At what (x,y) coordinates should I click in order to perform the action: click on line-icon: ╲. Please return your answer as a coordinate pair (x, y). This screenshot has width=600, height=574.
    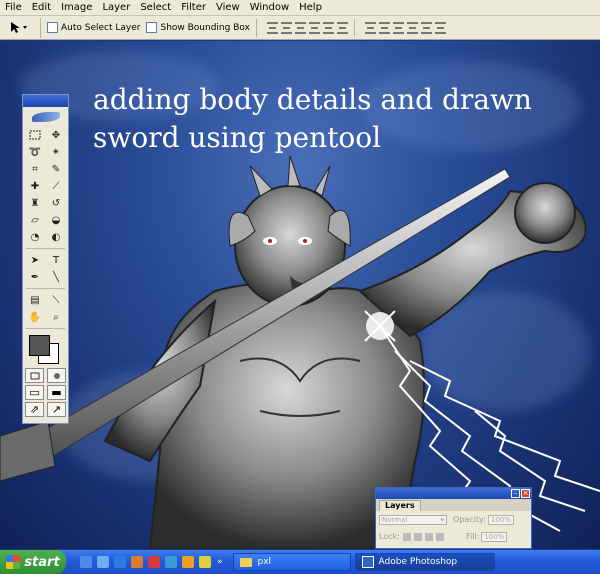
    Looking at the image, I should click on (56, 277).